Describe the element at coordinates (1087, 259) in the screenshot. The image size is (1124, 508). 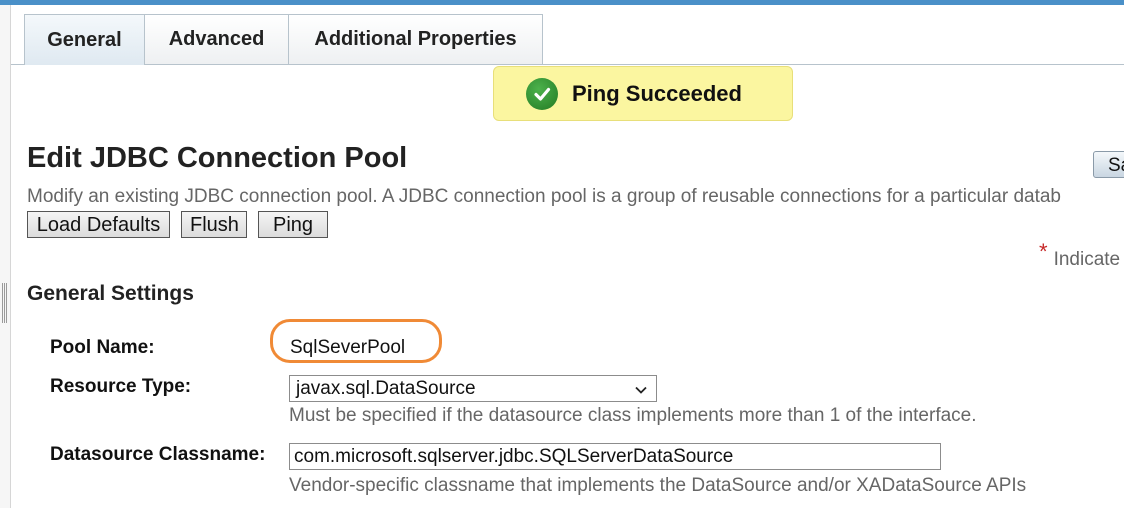
I see `required-indicator-text: Indicate` at that location.